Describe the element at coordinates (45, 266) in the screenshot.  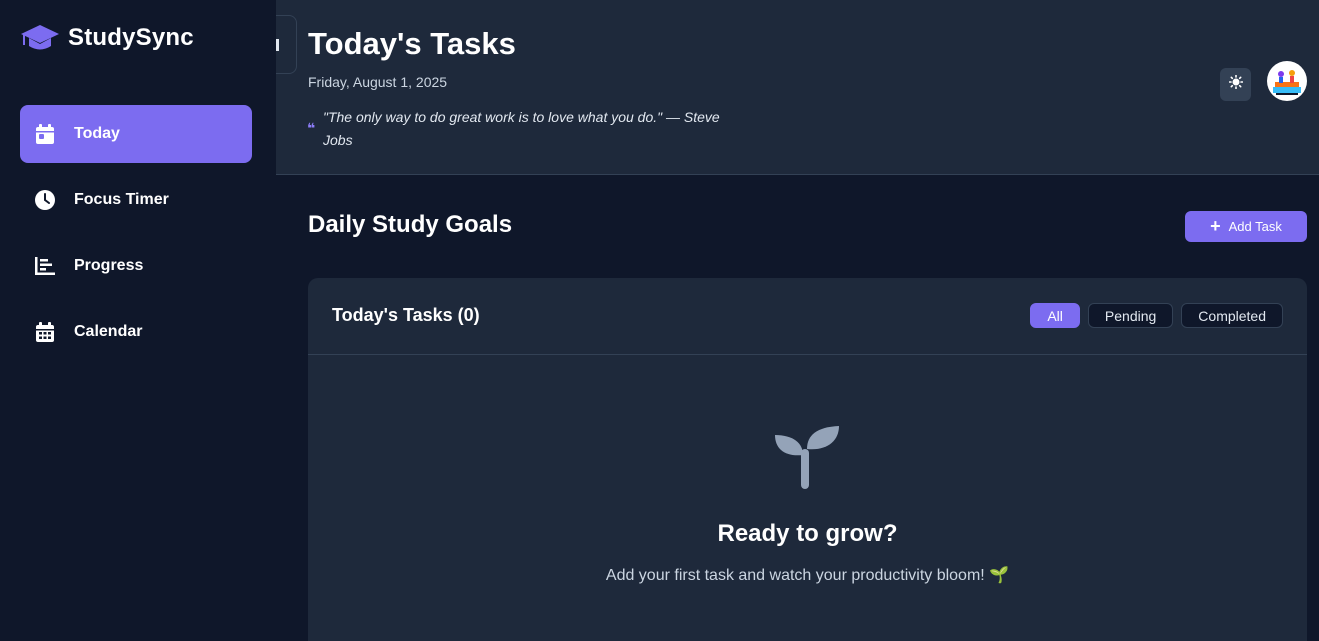
I see `bar-chart-icon` at that location.